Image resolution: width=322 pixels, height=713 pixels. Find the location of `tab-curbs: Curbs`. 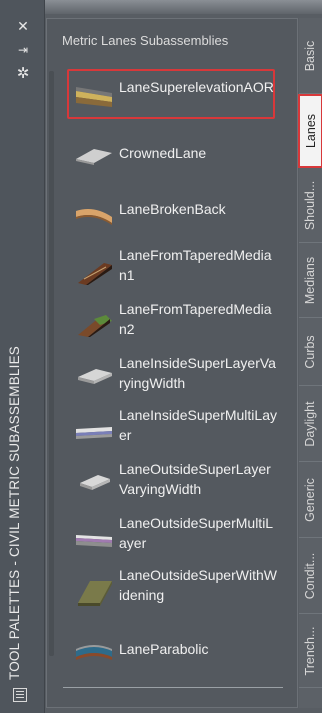

tab-curbs: Curbs is located at coordinates (310, 352).